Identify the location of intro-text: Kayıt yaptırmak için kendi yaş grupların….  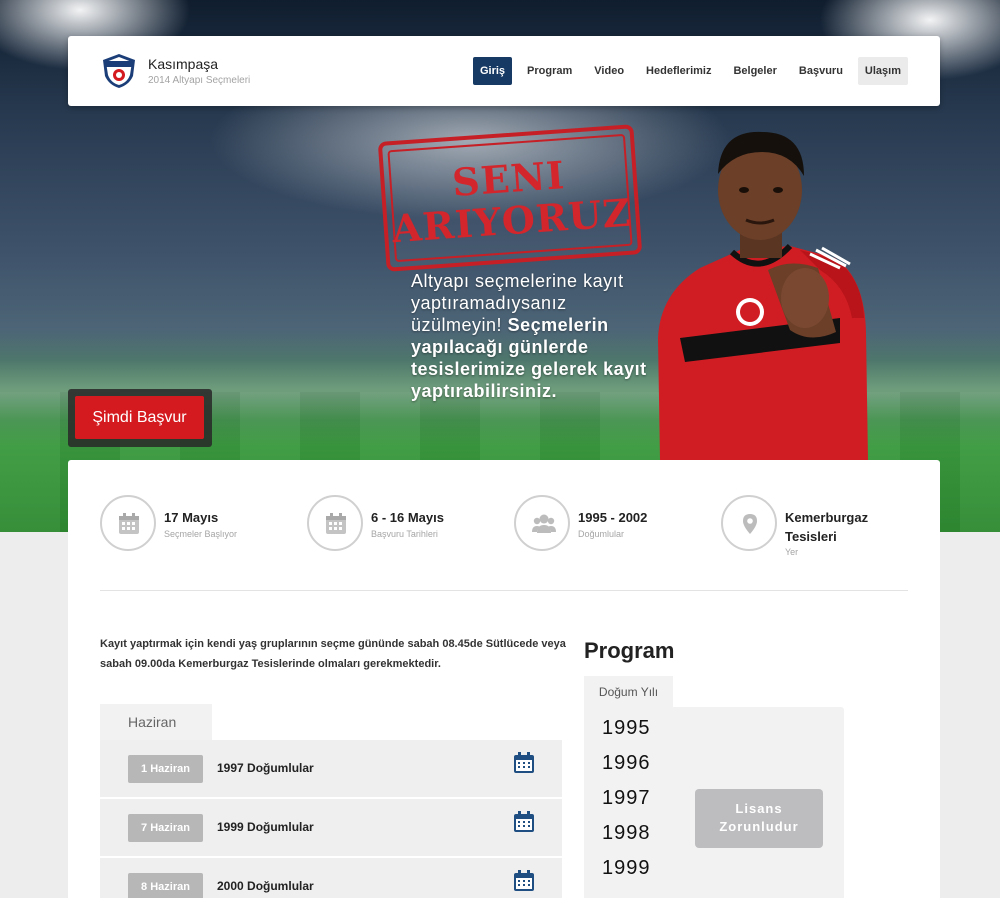
(333, 654).